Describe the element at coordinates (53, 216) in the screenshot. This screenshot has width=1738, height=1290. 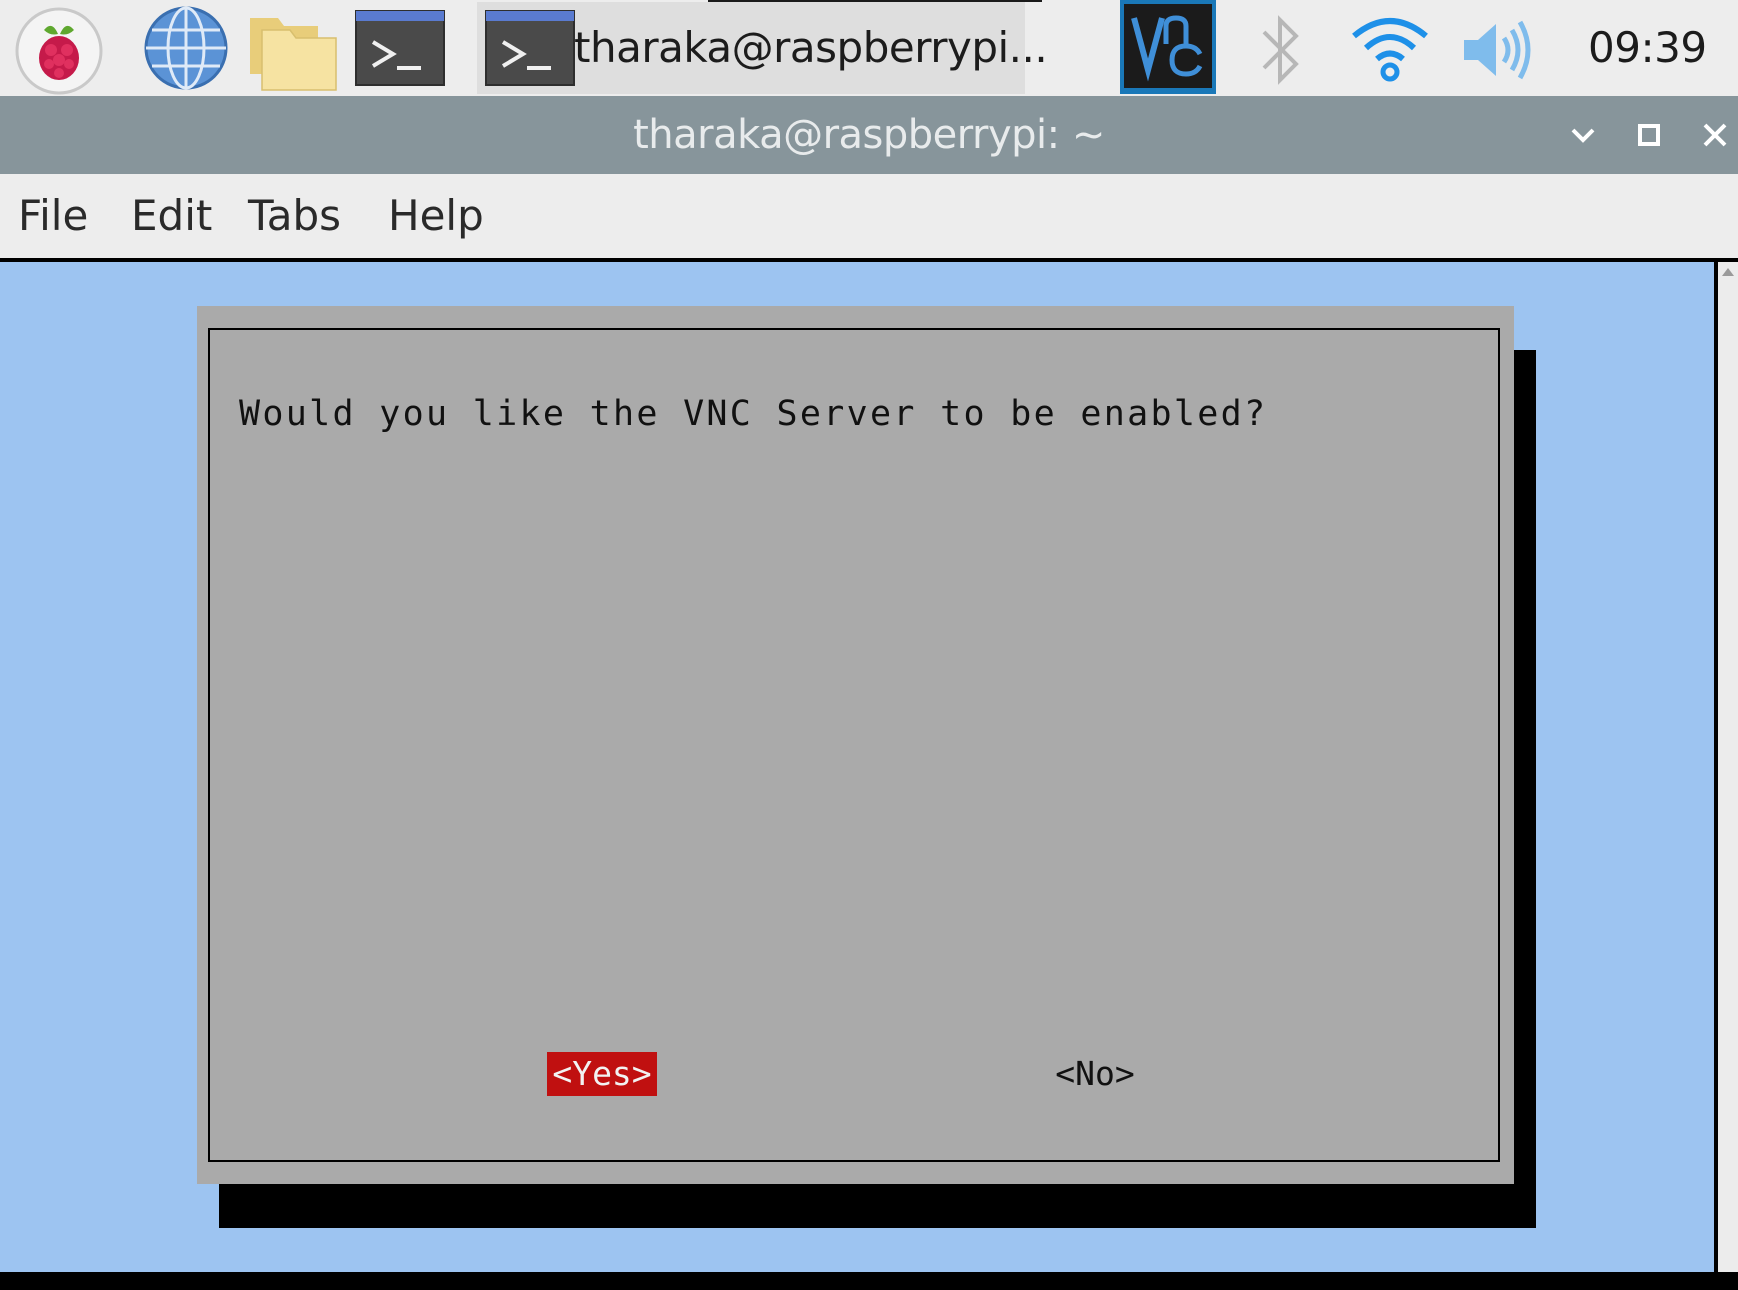
I see `menu-file: File` at that location.